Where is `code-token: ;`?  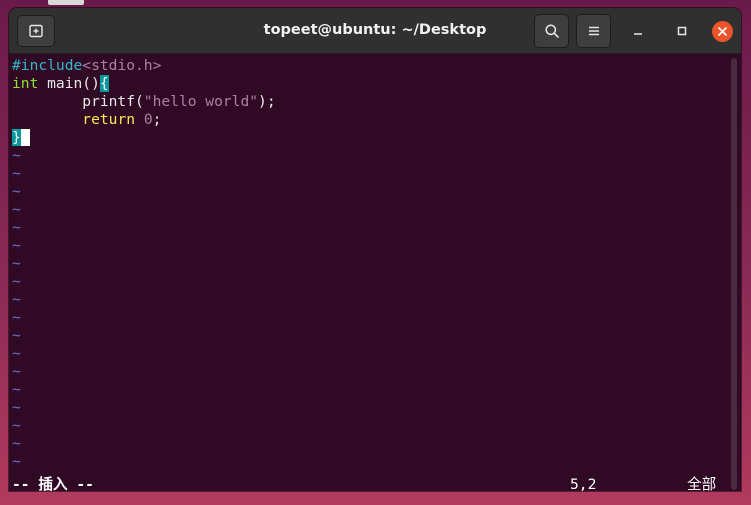 code-token: ; is located at coordinates (157, 119).